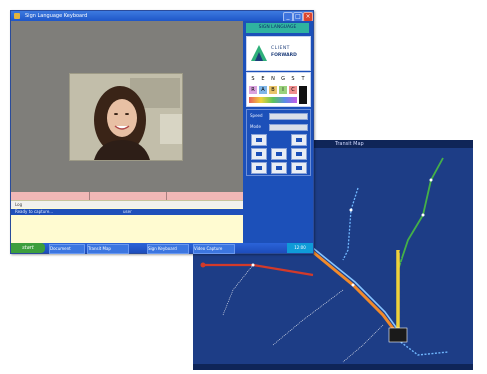  I want to click on speed-field, so click(288, 116).